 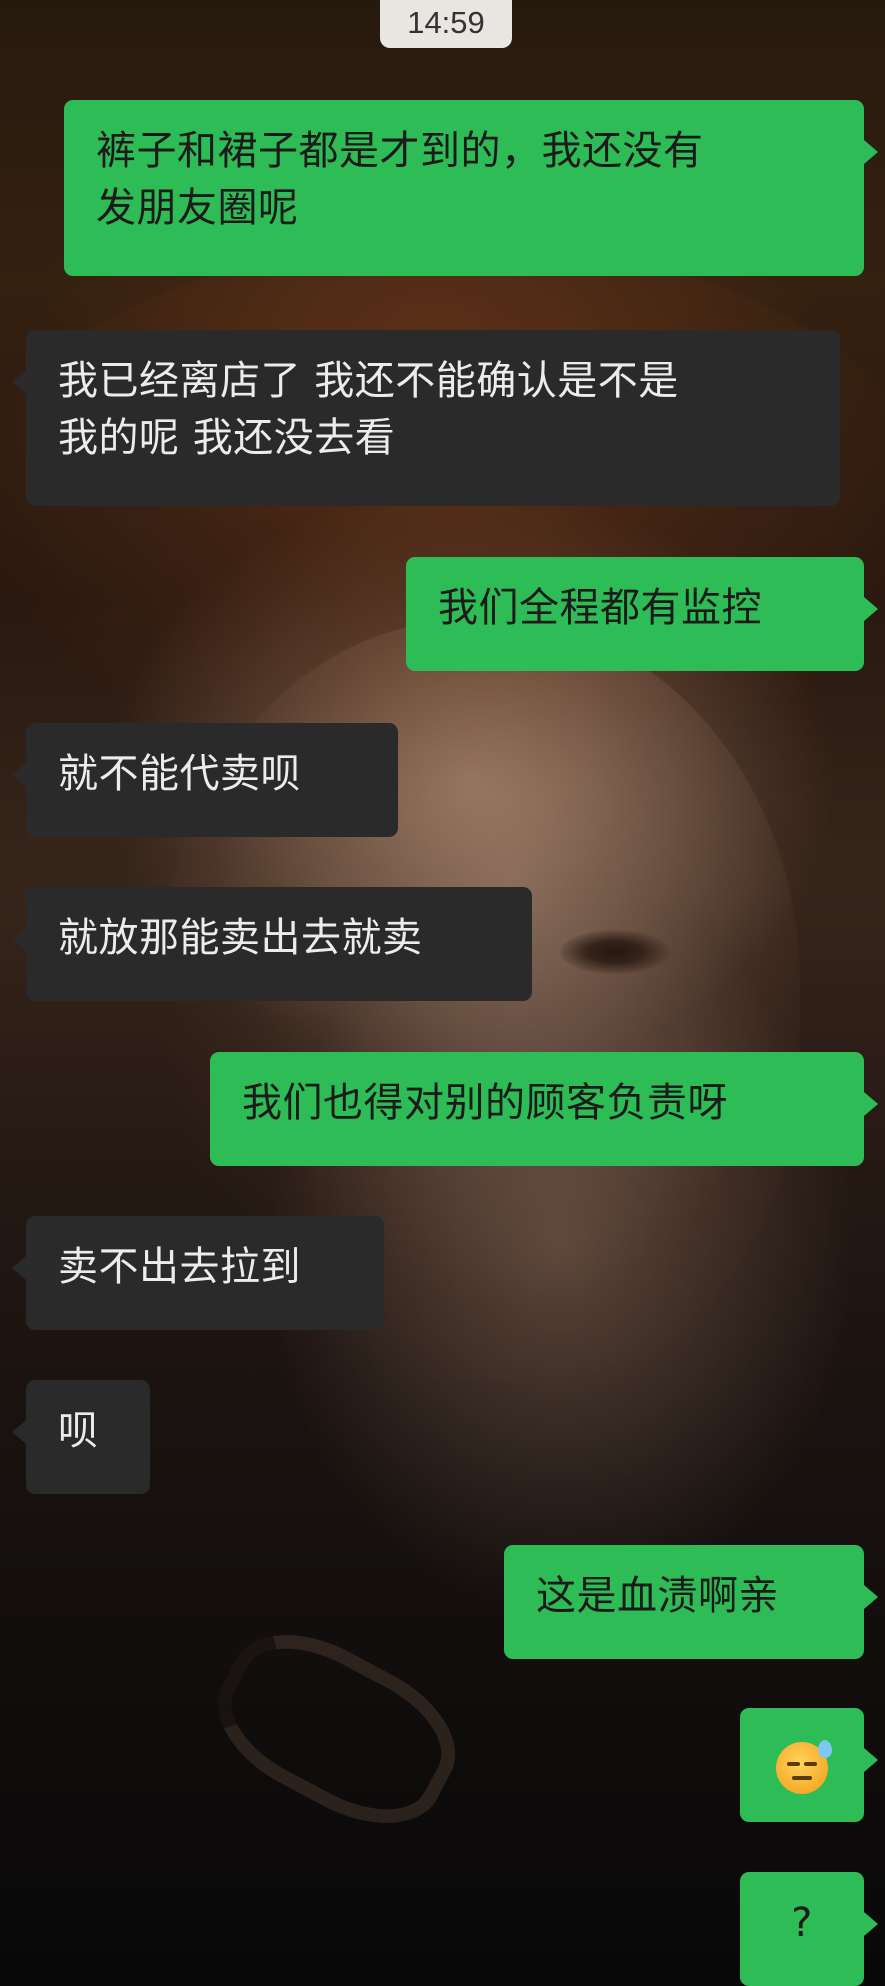 I want to click on timestamp-pill: 14:59, so click(x=446, y=24).